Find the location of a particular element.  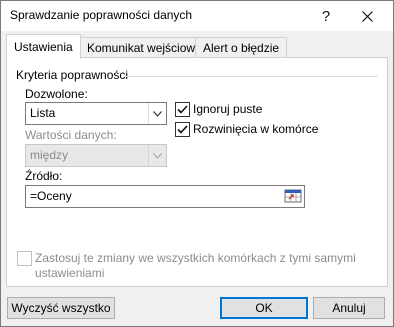

data-label: Wartości danych: is located at coordinates (71, 135).